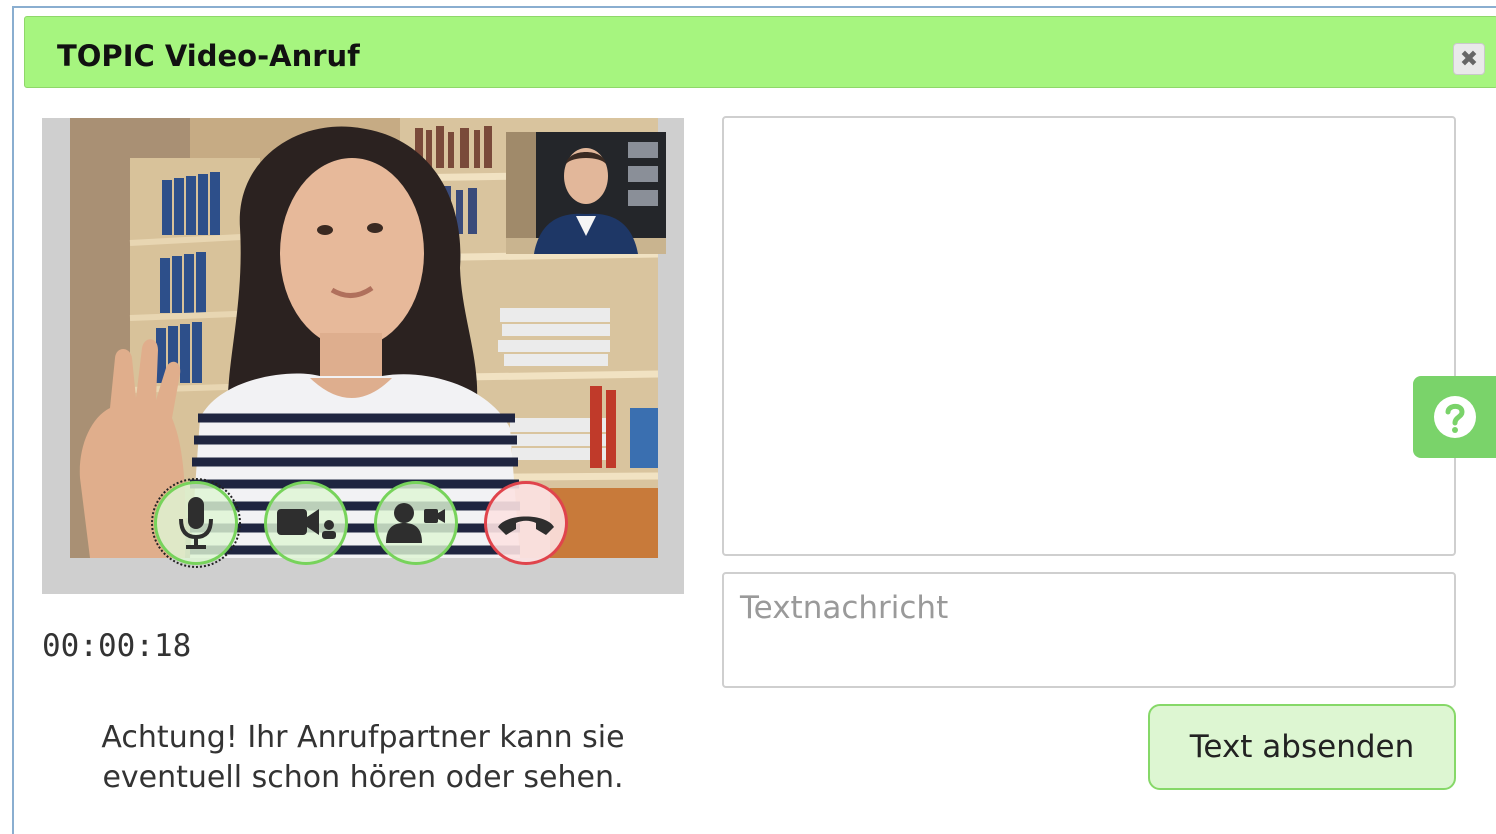  I want to click on text-message-input, so click(1089, 630).